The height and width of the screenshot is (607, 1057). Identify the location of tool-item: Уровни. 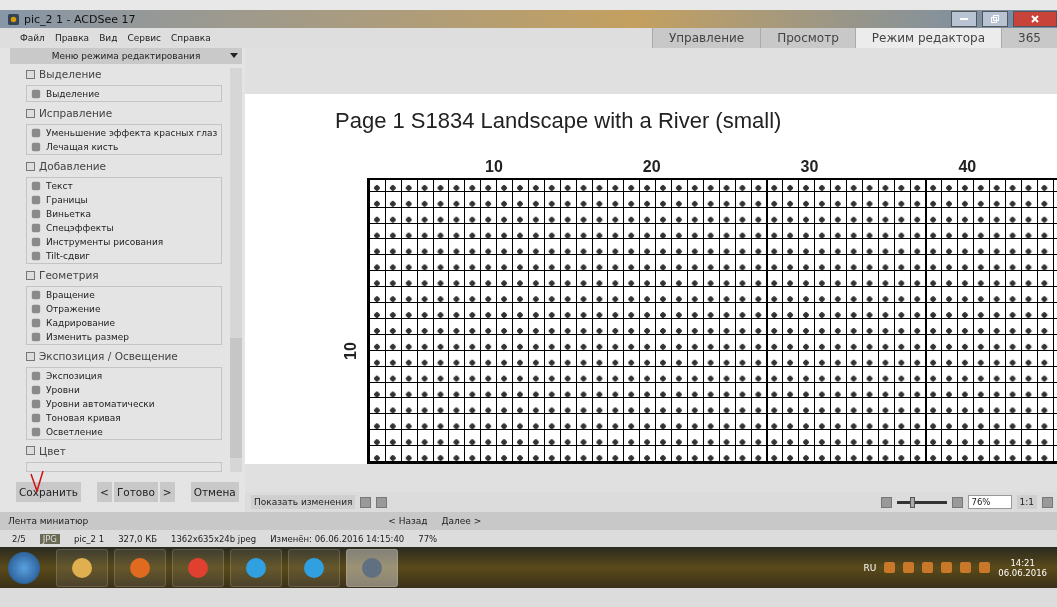
(63, 389).